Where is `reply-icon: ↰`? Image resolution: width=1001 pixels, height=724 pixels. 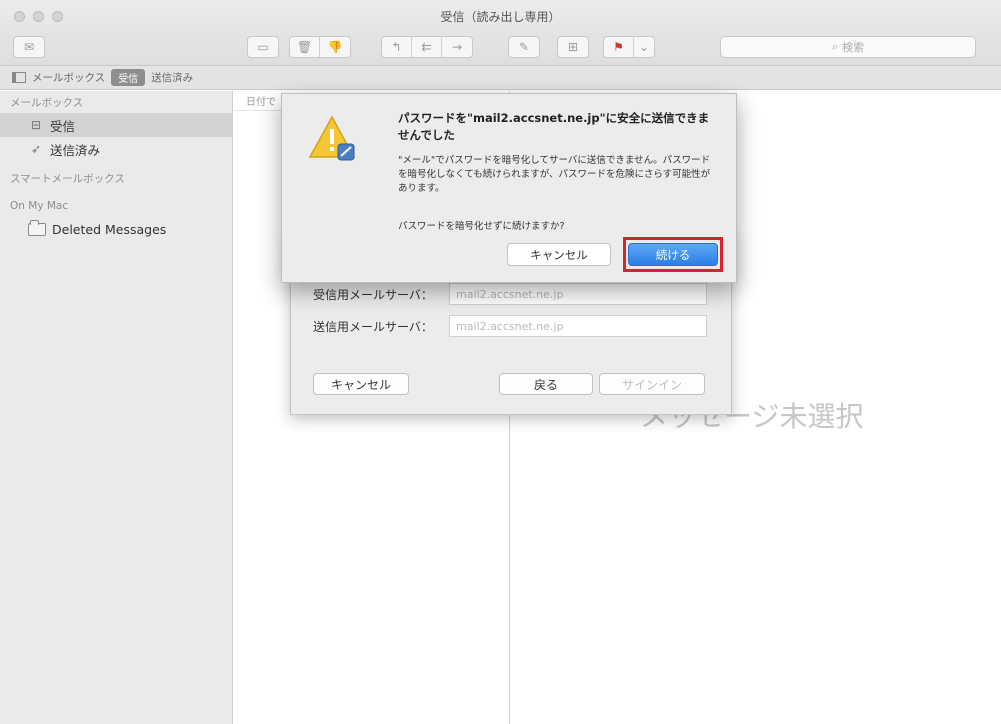
reply-icon: ↰ is located at coordinates (397, 47).